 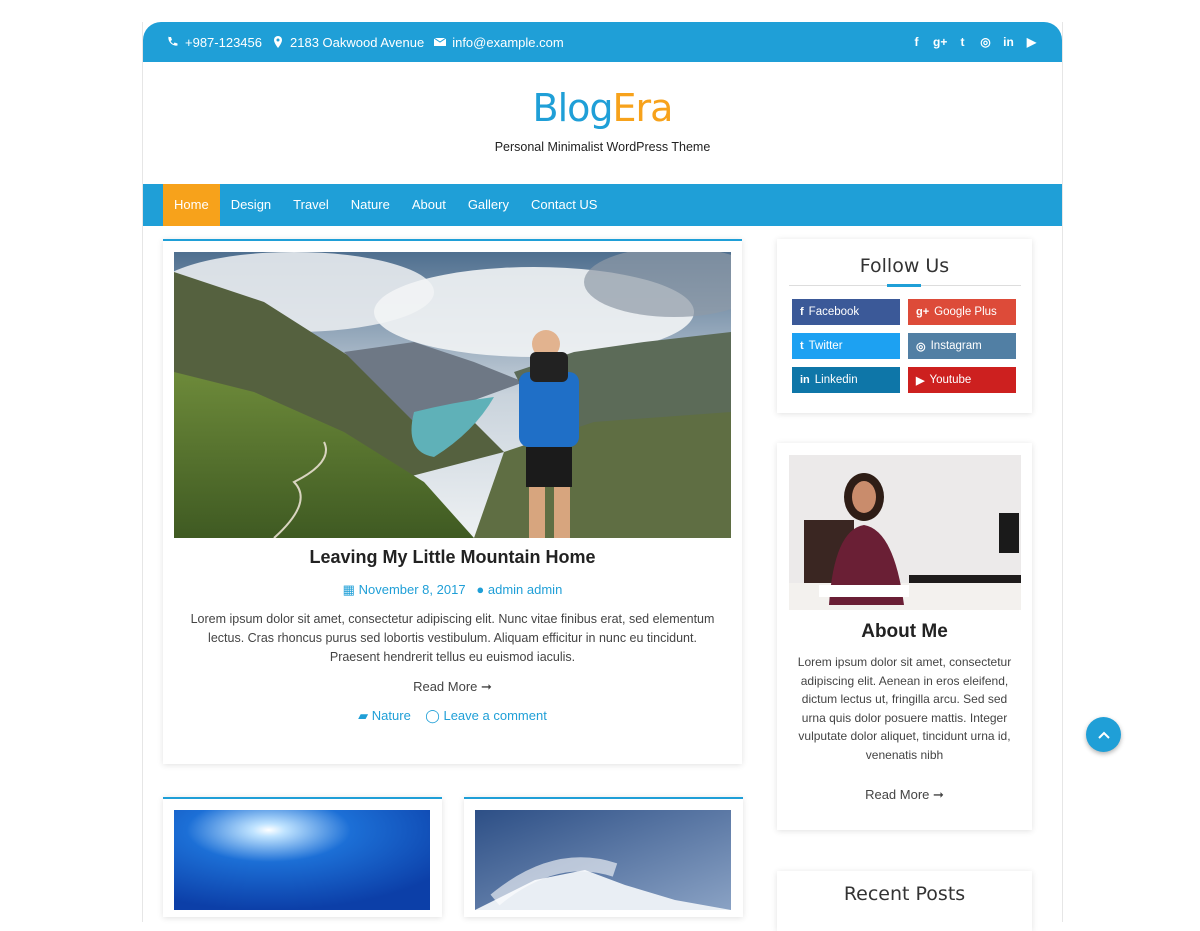 I want to click on nav-item-contact: Contact US, so click(x=564, y=205).